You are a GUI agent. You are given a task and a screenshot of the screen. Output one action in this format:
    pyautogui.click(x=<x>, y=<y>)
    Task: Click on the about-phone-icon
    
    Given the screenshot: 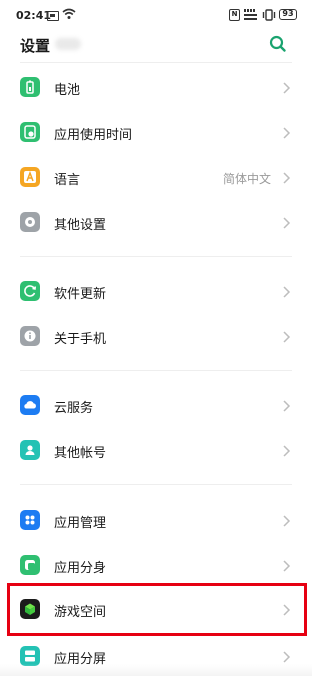 What is the action you would take?
    pyautogui.click(x=30, y=336)
    